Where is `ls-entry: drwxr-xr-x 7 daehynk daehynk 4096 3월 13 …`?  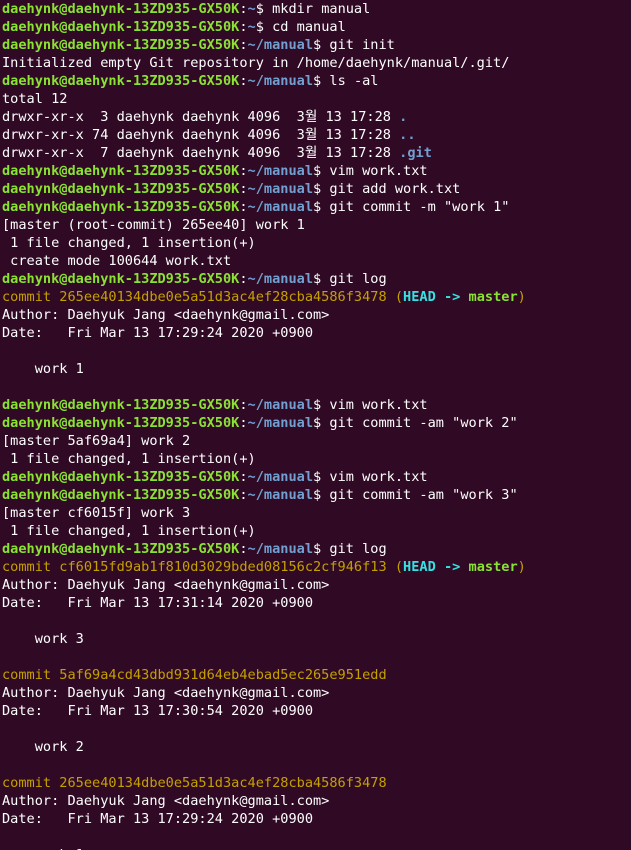 ls-entry: drwxr-xr-x 7 daehynk daehynk 4096 3월 13 … is located at coordinates (316, 153).